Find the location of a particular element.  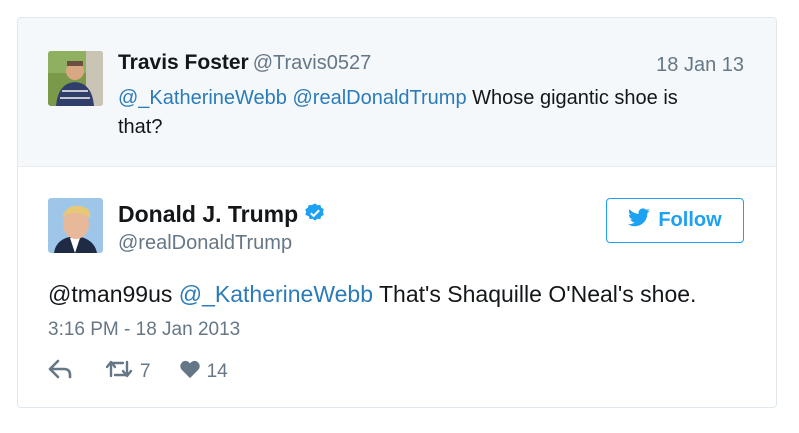

avatar-travis is located at coordinates (75, 78).